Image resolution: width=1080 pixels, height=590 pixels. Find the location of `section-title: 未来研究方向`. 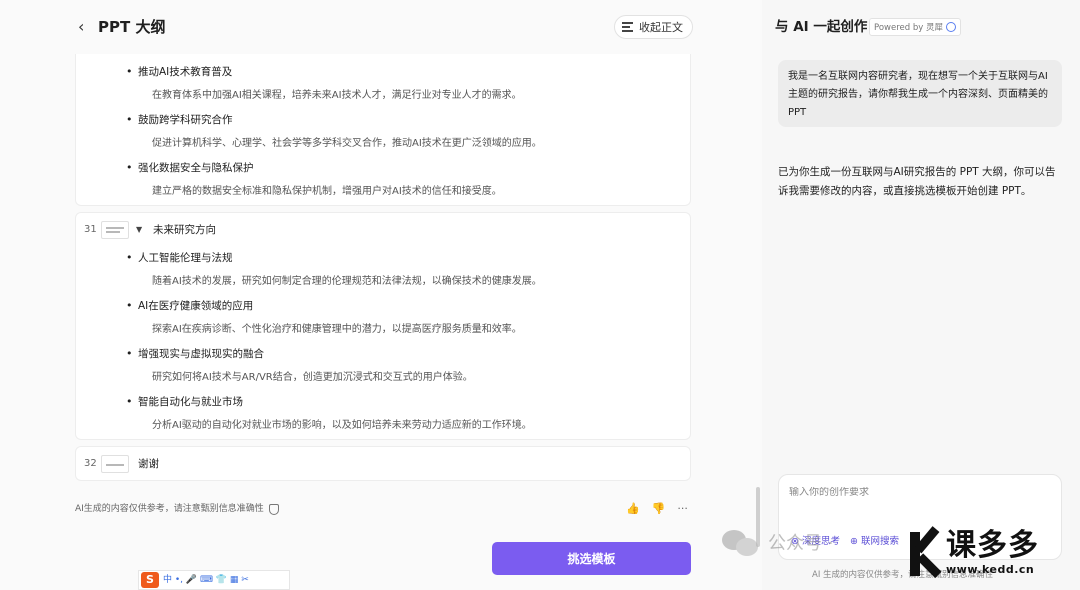

section-title: 未来研究方向 is located at coordinates (184, 230).